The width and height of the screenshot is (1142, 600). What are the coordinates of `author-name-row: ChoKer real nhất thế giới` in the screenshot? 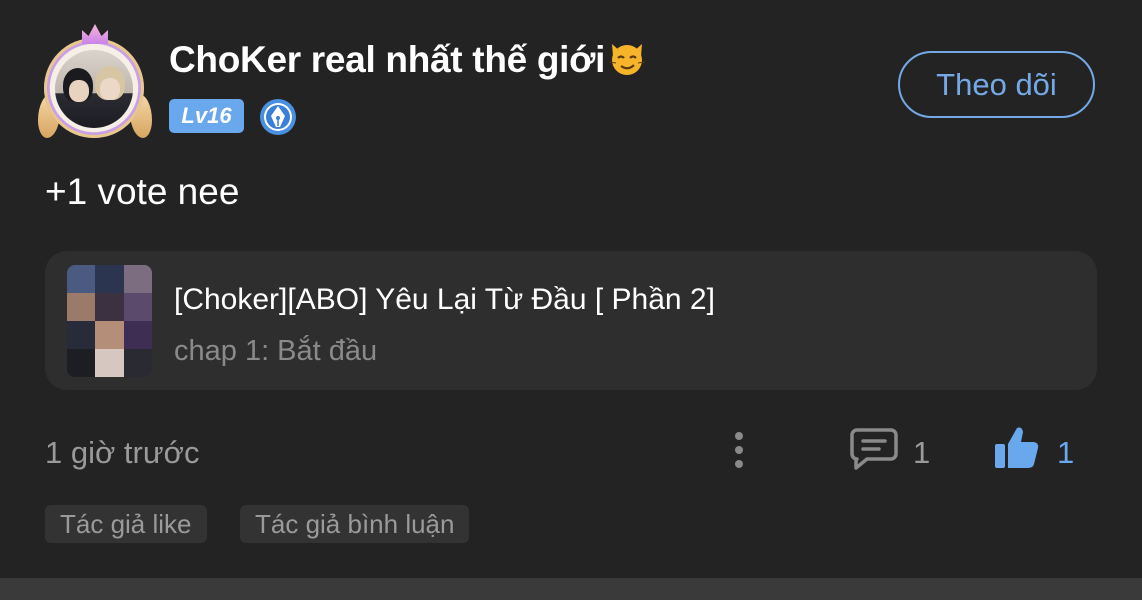 It's located at (408, 59).